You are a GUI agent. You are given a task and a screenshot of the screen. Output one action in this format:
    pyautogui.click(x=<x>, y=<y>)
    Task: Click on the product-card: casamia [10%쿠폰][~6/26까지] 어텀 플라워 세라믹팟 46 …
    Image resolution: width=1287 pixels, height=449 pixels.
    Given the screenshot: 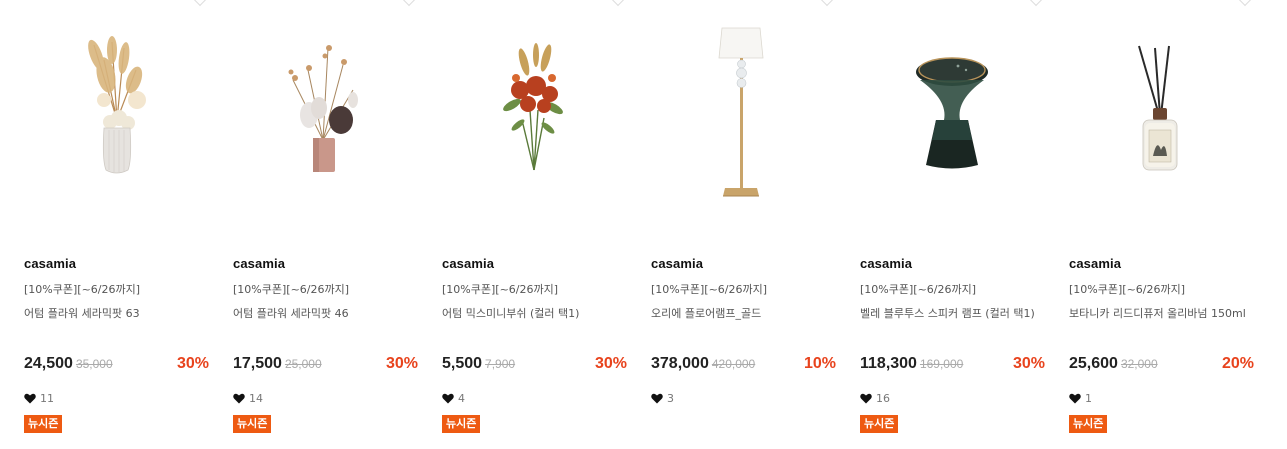 What is the action you would take?
    pyautogui.click(x=325, y=224)
    